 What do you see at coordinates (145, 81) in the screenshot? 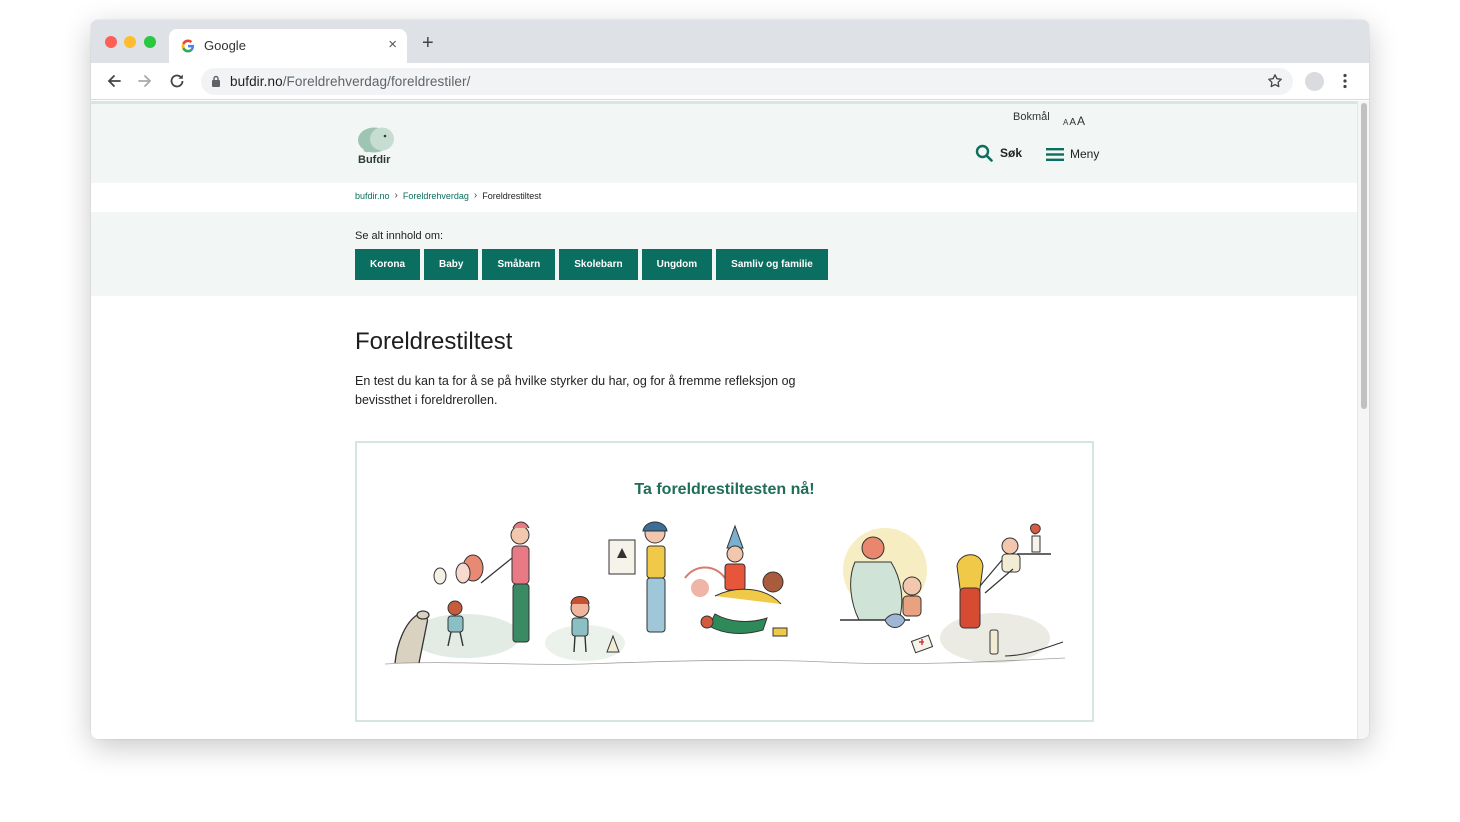
I see `forward-arrow-icon` at bounding box center [145, 81].